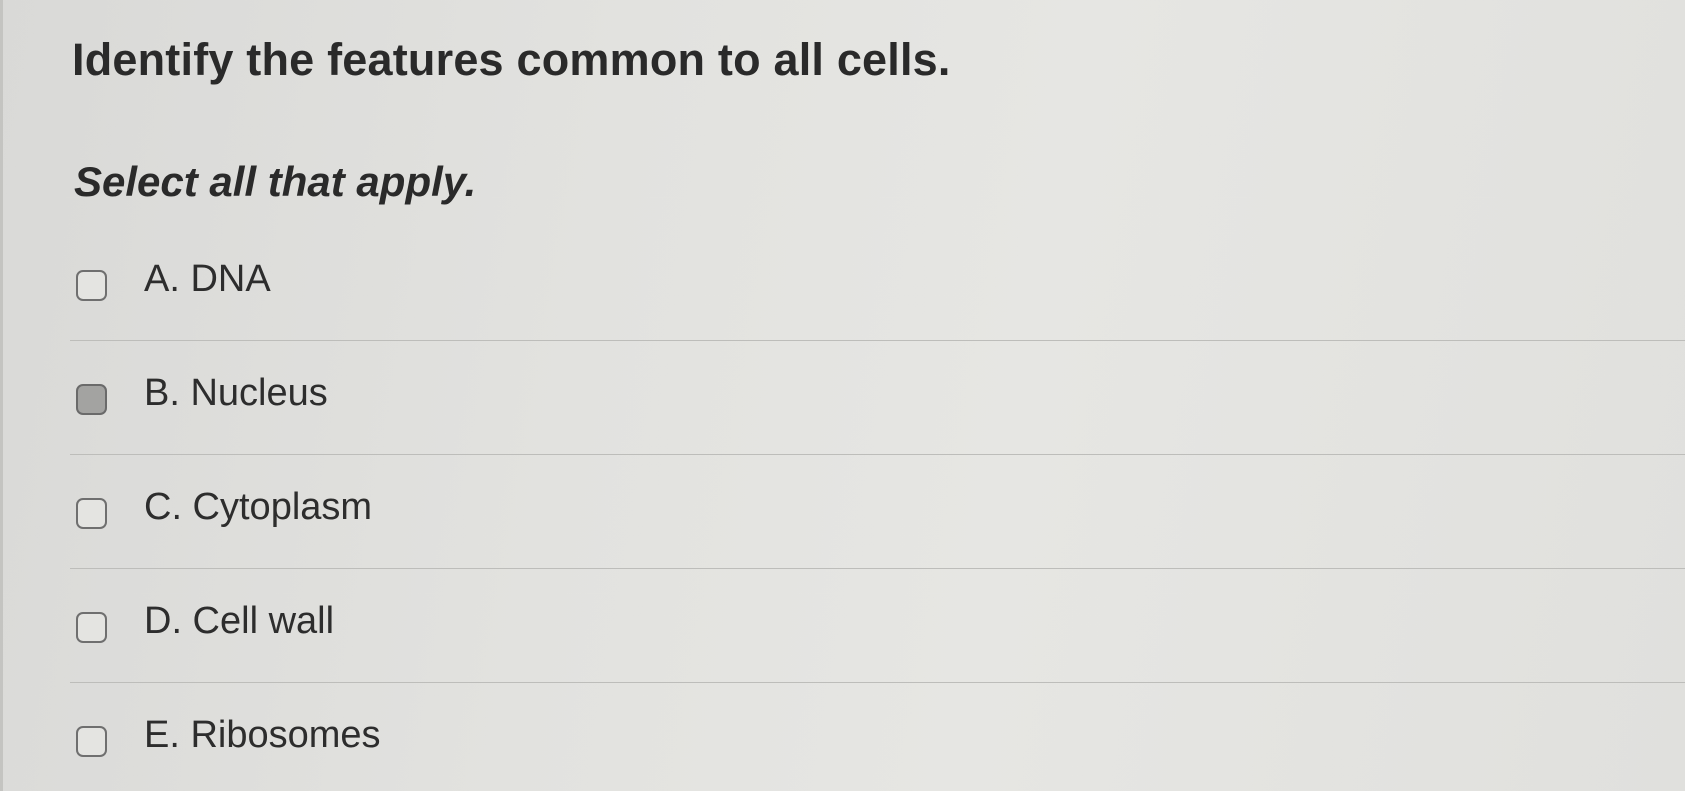 Image resolution: width=1685 pixels, height=791 pixels. What do you see at coordinates (262, 735) in the screenshot?
I see `option-e-label: E. Ribosomes` at bounding box center [262, 735].